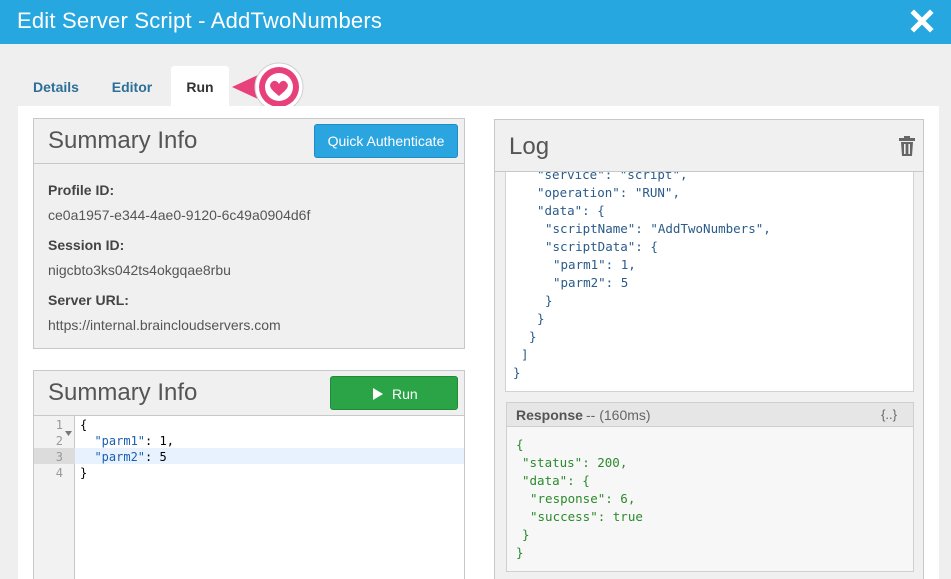 Image resolution: width=951 pixels, height=579 pixels. Describe the element at coordinates (59, 441) in the screenshot. I see `line-number: 2` at that location.